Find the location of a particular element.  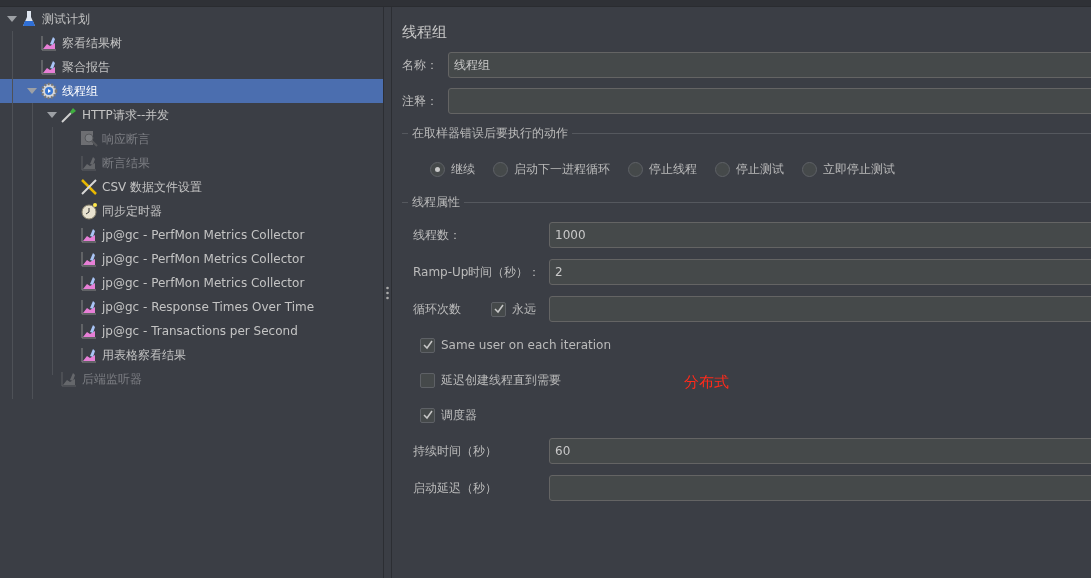

tree-item: jp@gc - Response Times Over Time is located at coordinates (191, 307).